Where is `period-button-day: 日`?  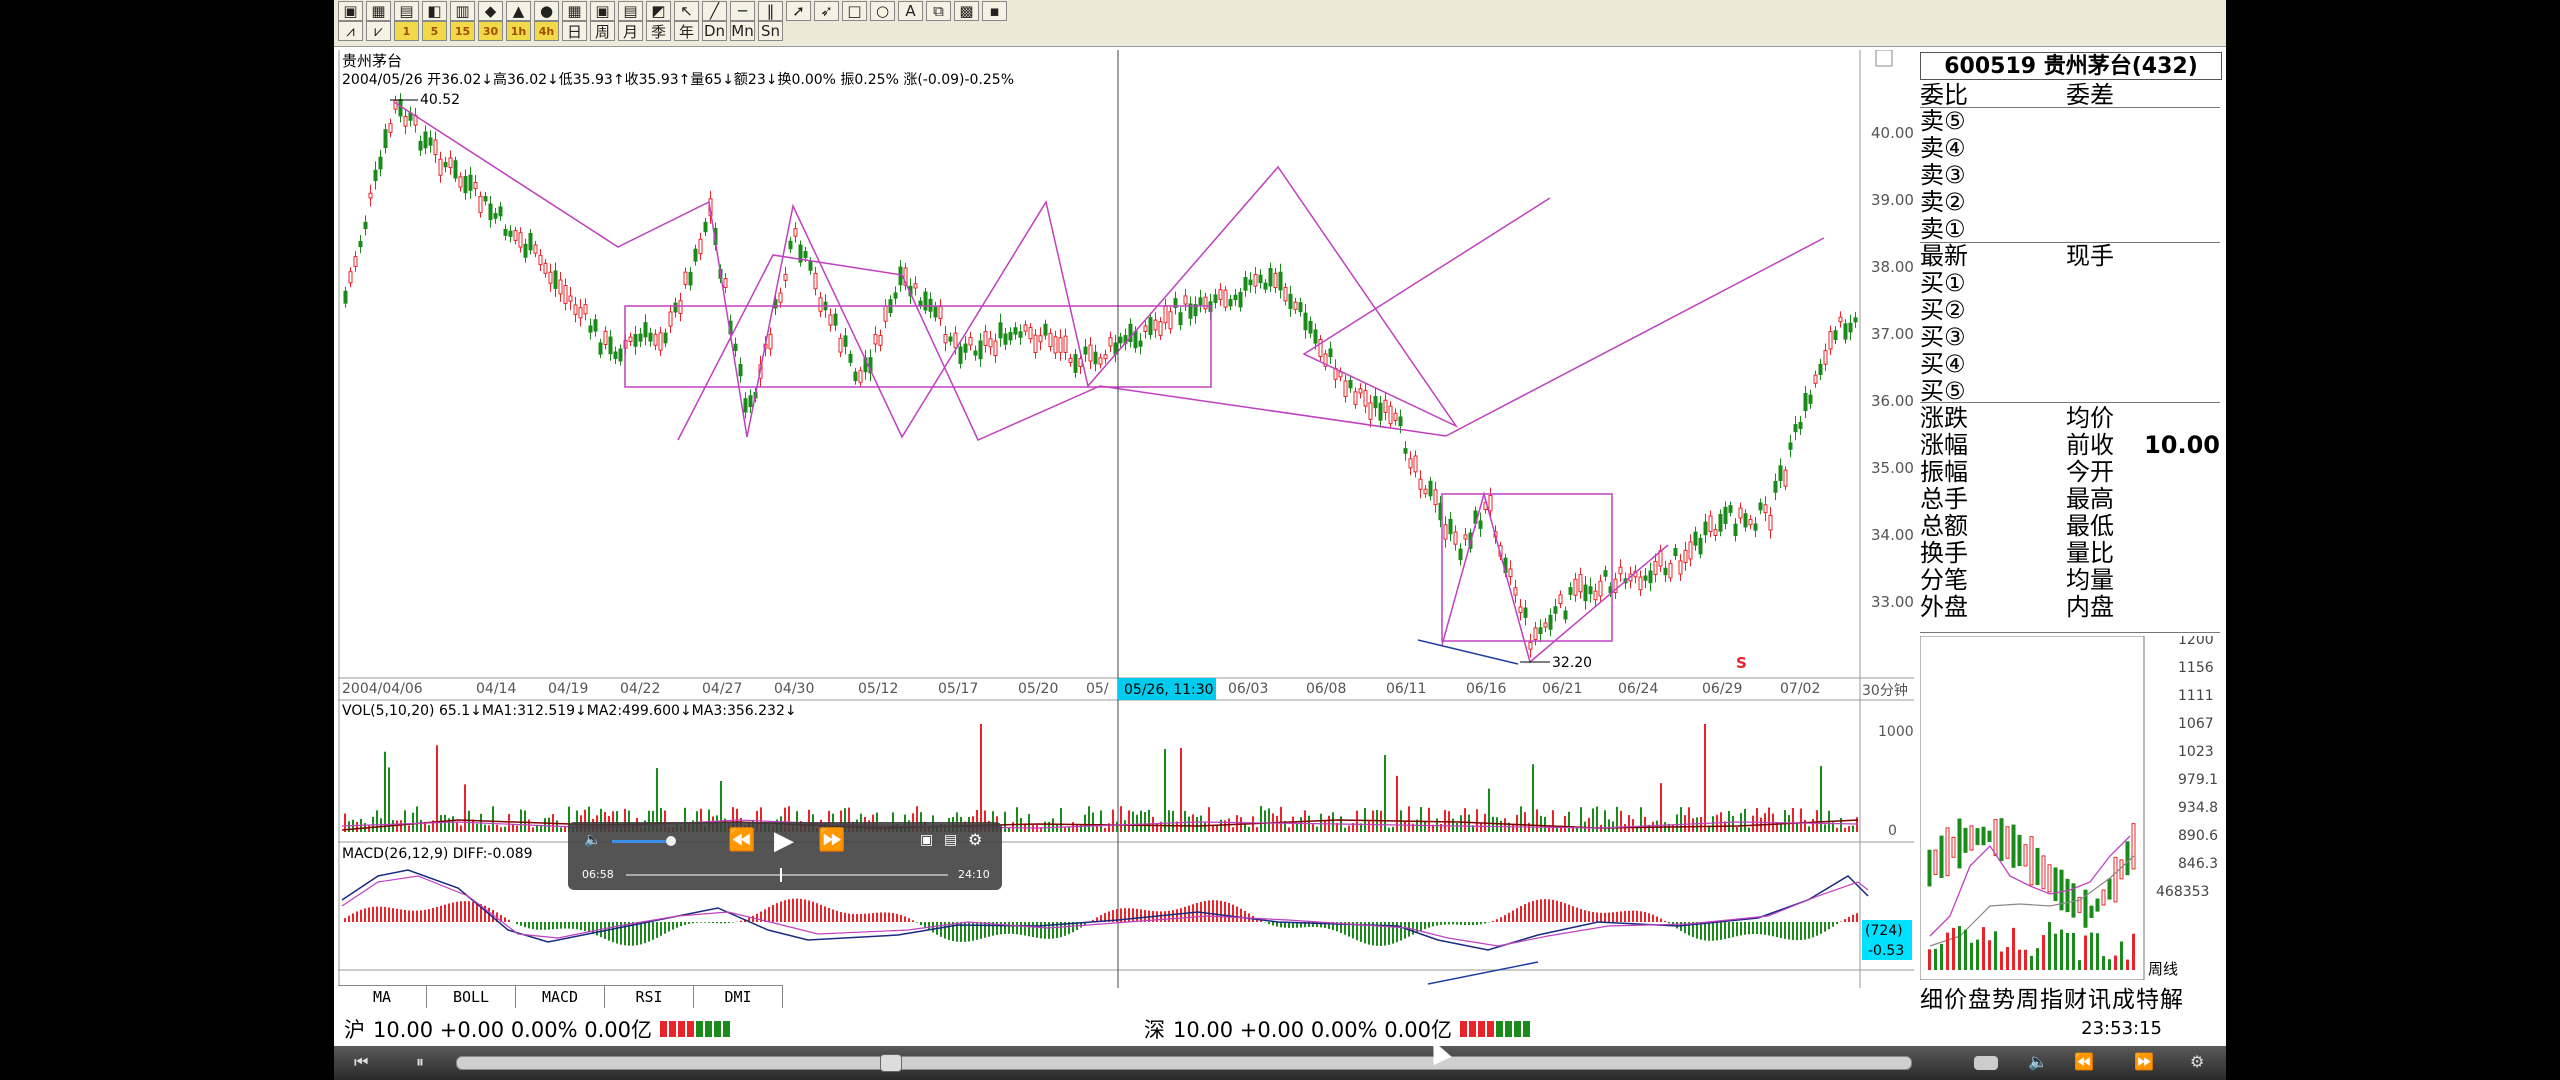
period-button-day: 日 is located at coordinates (574, 31).